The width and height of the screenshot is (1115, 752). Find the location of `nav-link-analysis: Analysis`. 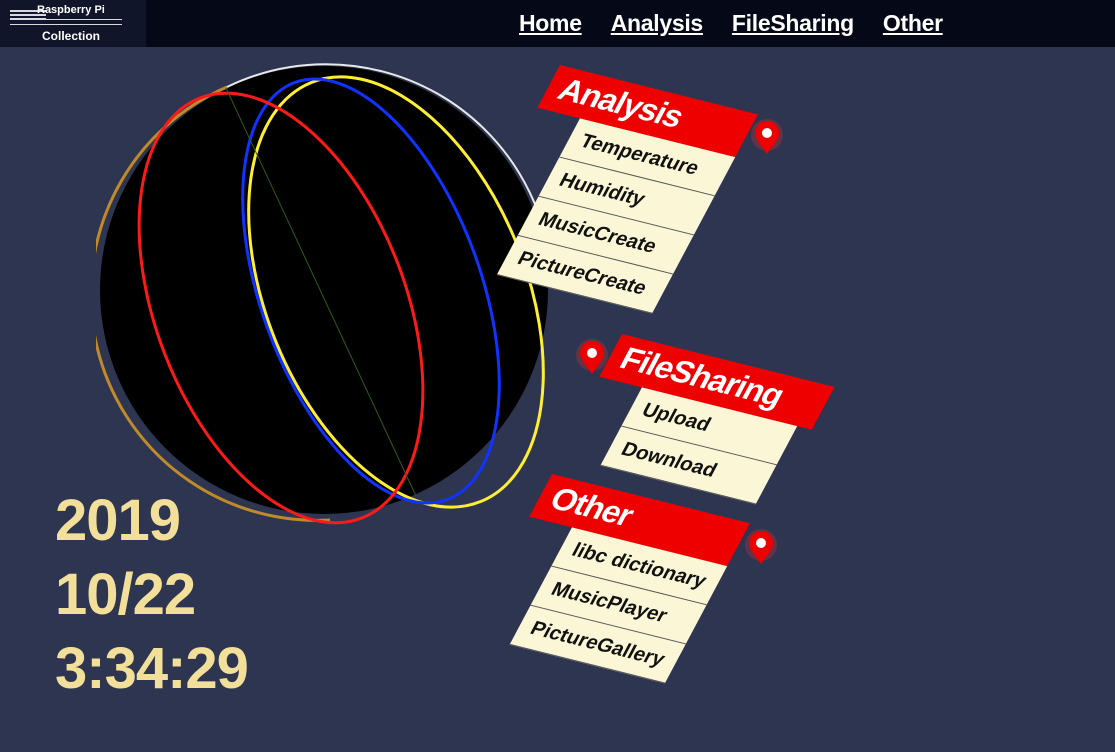

nav-link-analysis: Analysis is located at coordinates (657, 23).